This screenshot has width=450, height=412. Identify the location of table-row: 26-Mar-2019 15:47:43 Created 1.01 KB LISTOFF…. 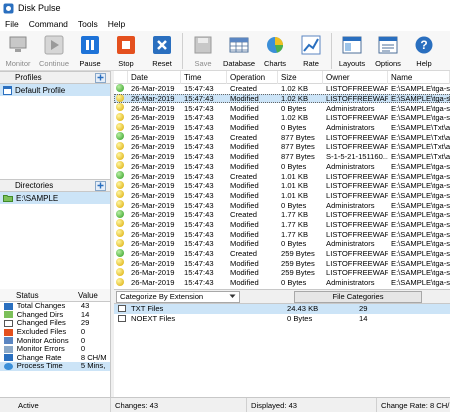
(282, 176).